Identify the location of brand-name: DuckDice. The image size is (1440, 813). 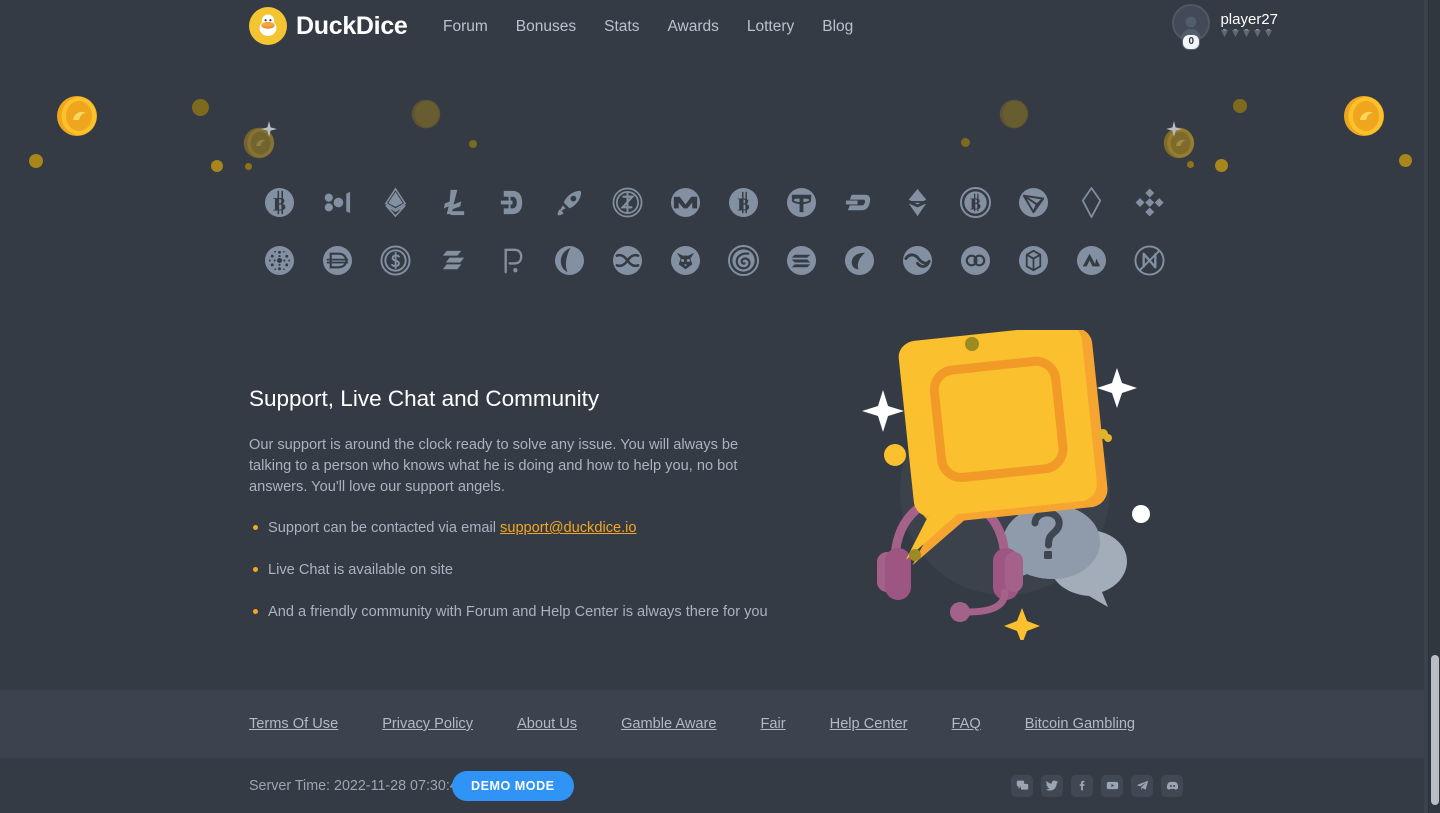
(352, 25).